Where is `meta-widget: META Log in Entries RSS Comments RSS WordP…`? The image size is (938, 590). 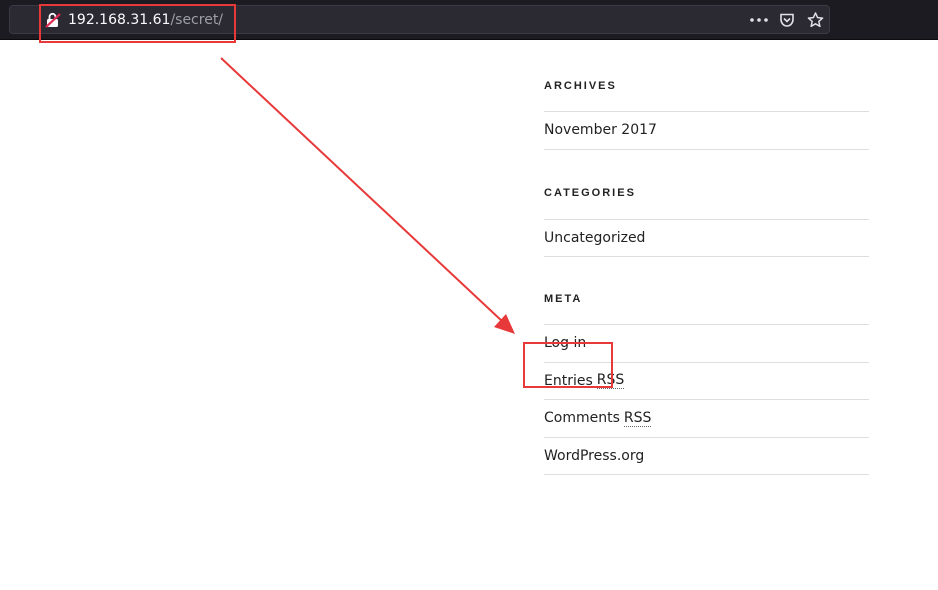 meta-widget: META Log in Entries RSS Comments RSS WordP… is located at coordinates (706, 374).